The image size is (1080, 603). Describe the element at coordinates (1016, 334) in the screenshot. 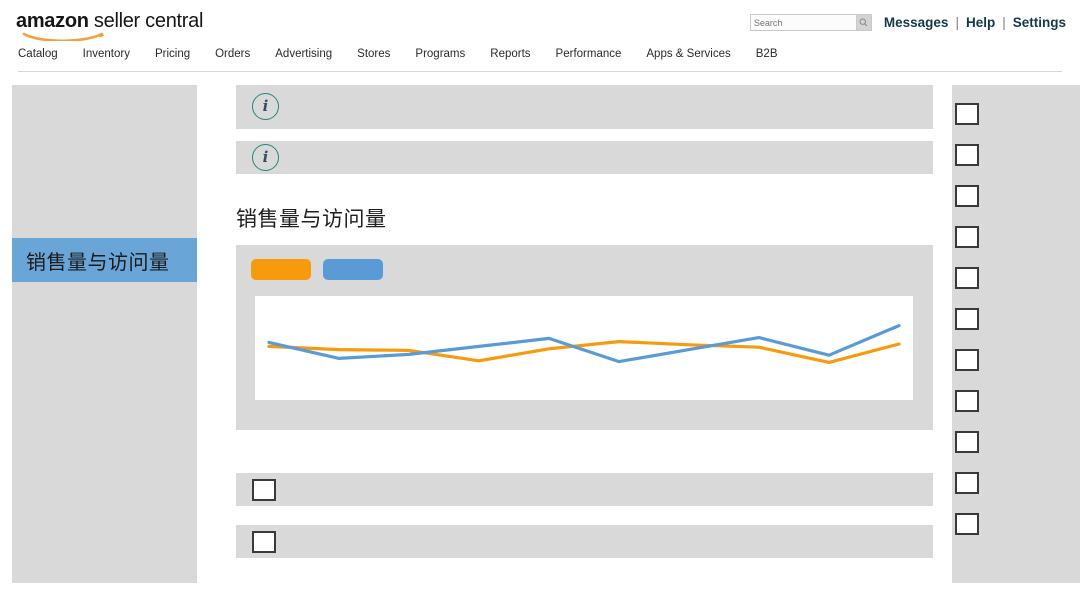

I see `right-filter-panel` at that location.